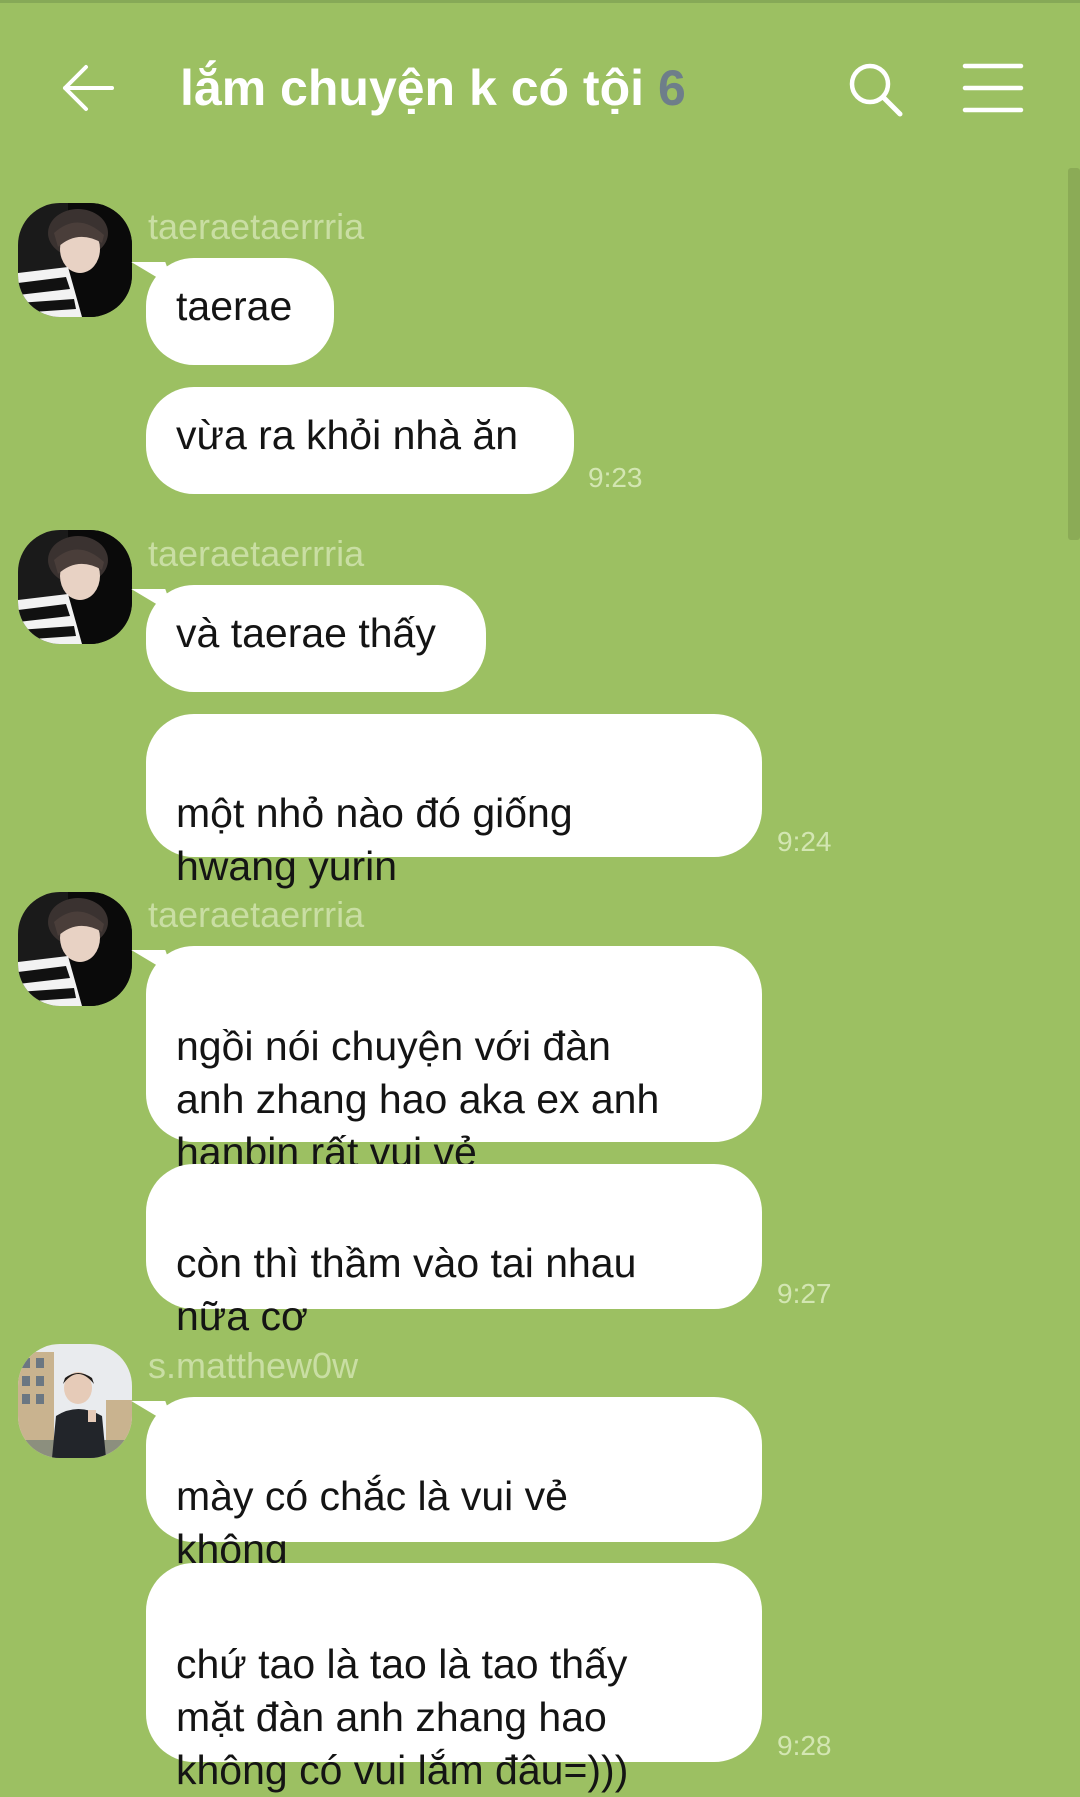 This screenshot has height=1797, width=1080. I want to click on message-bubble: vừa ra khỏi nhà ăn, so click(360, 440).